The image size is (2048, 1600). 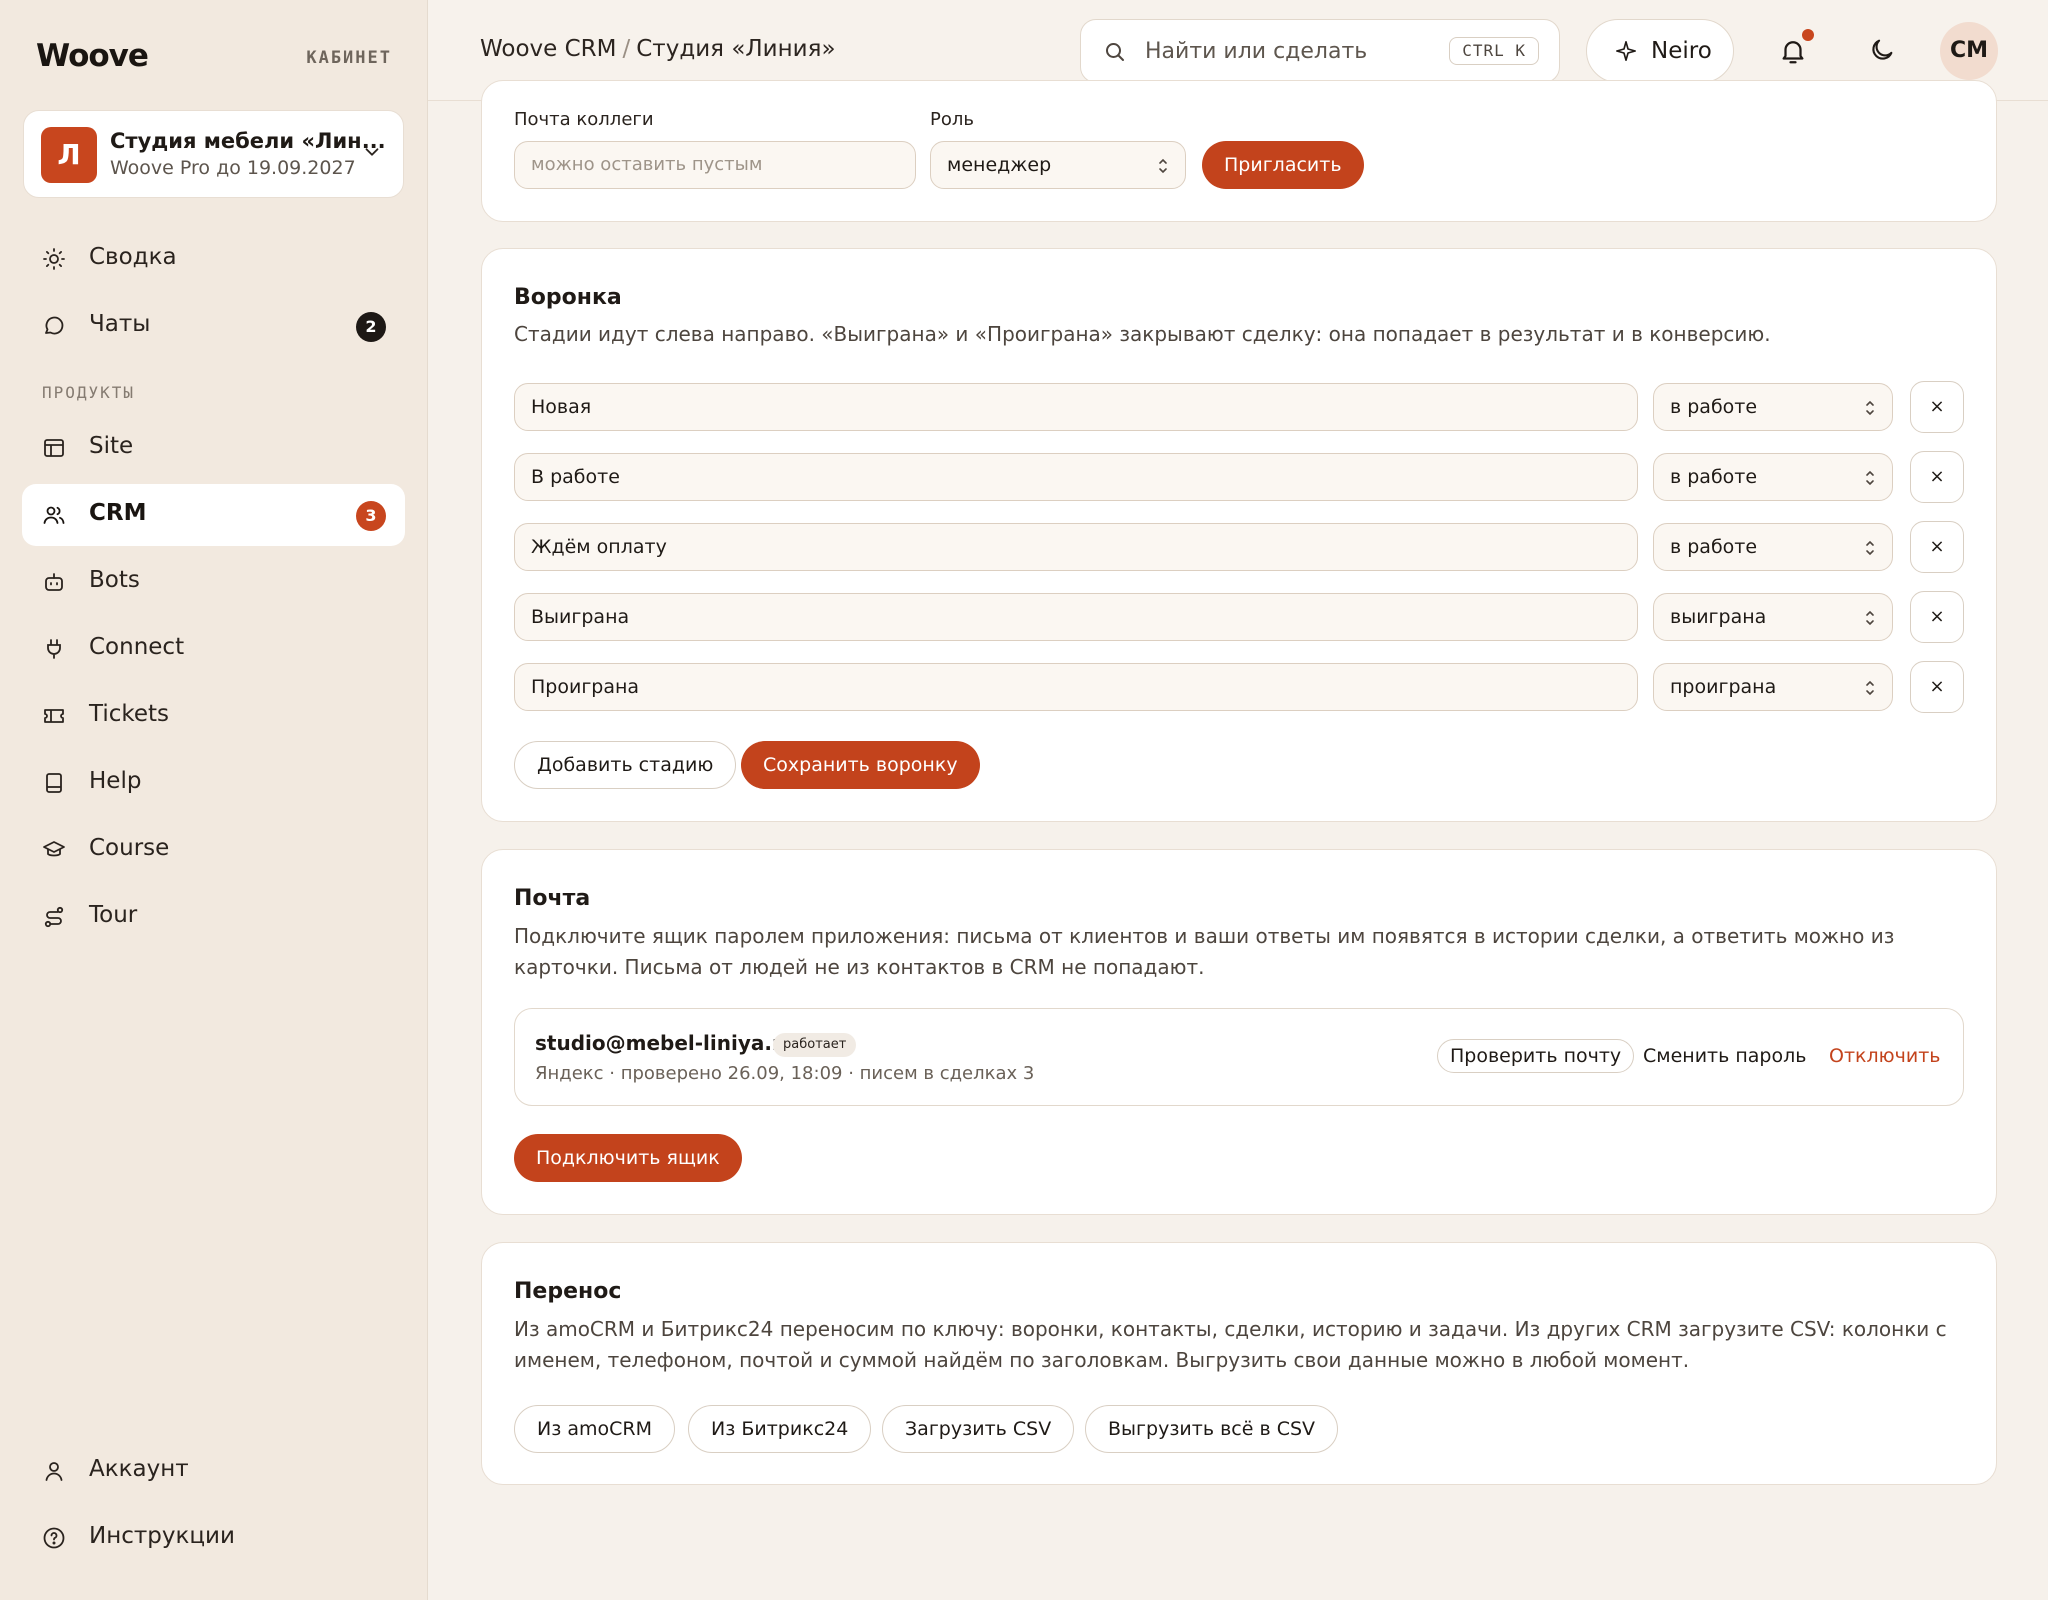 What do you see at coordinates (372, 152) in the screenshot?
I see `chevron-down-icon` at bounding box center [372, 152].